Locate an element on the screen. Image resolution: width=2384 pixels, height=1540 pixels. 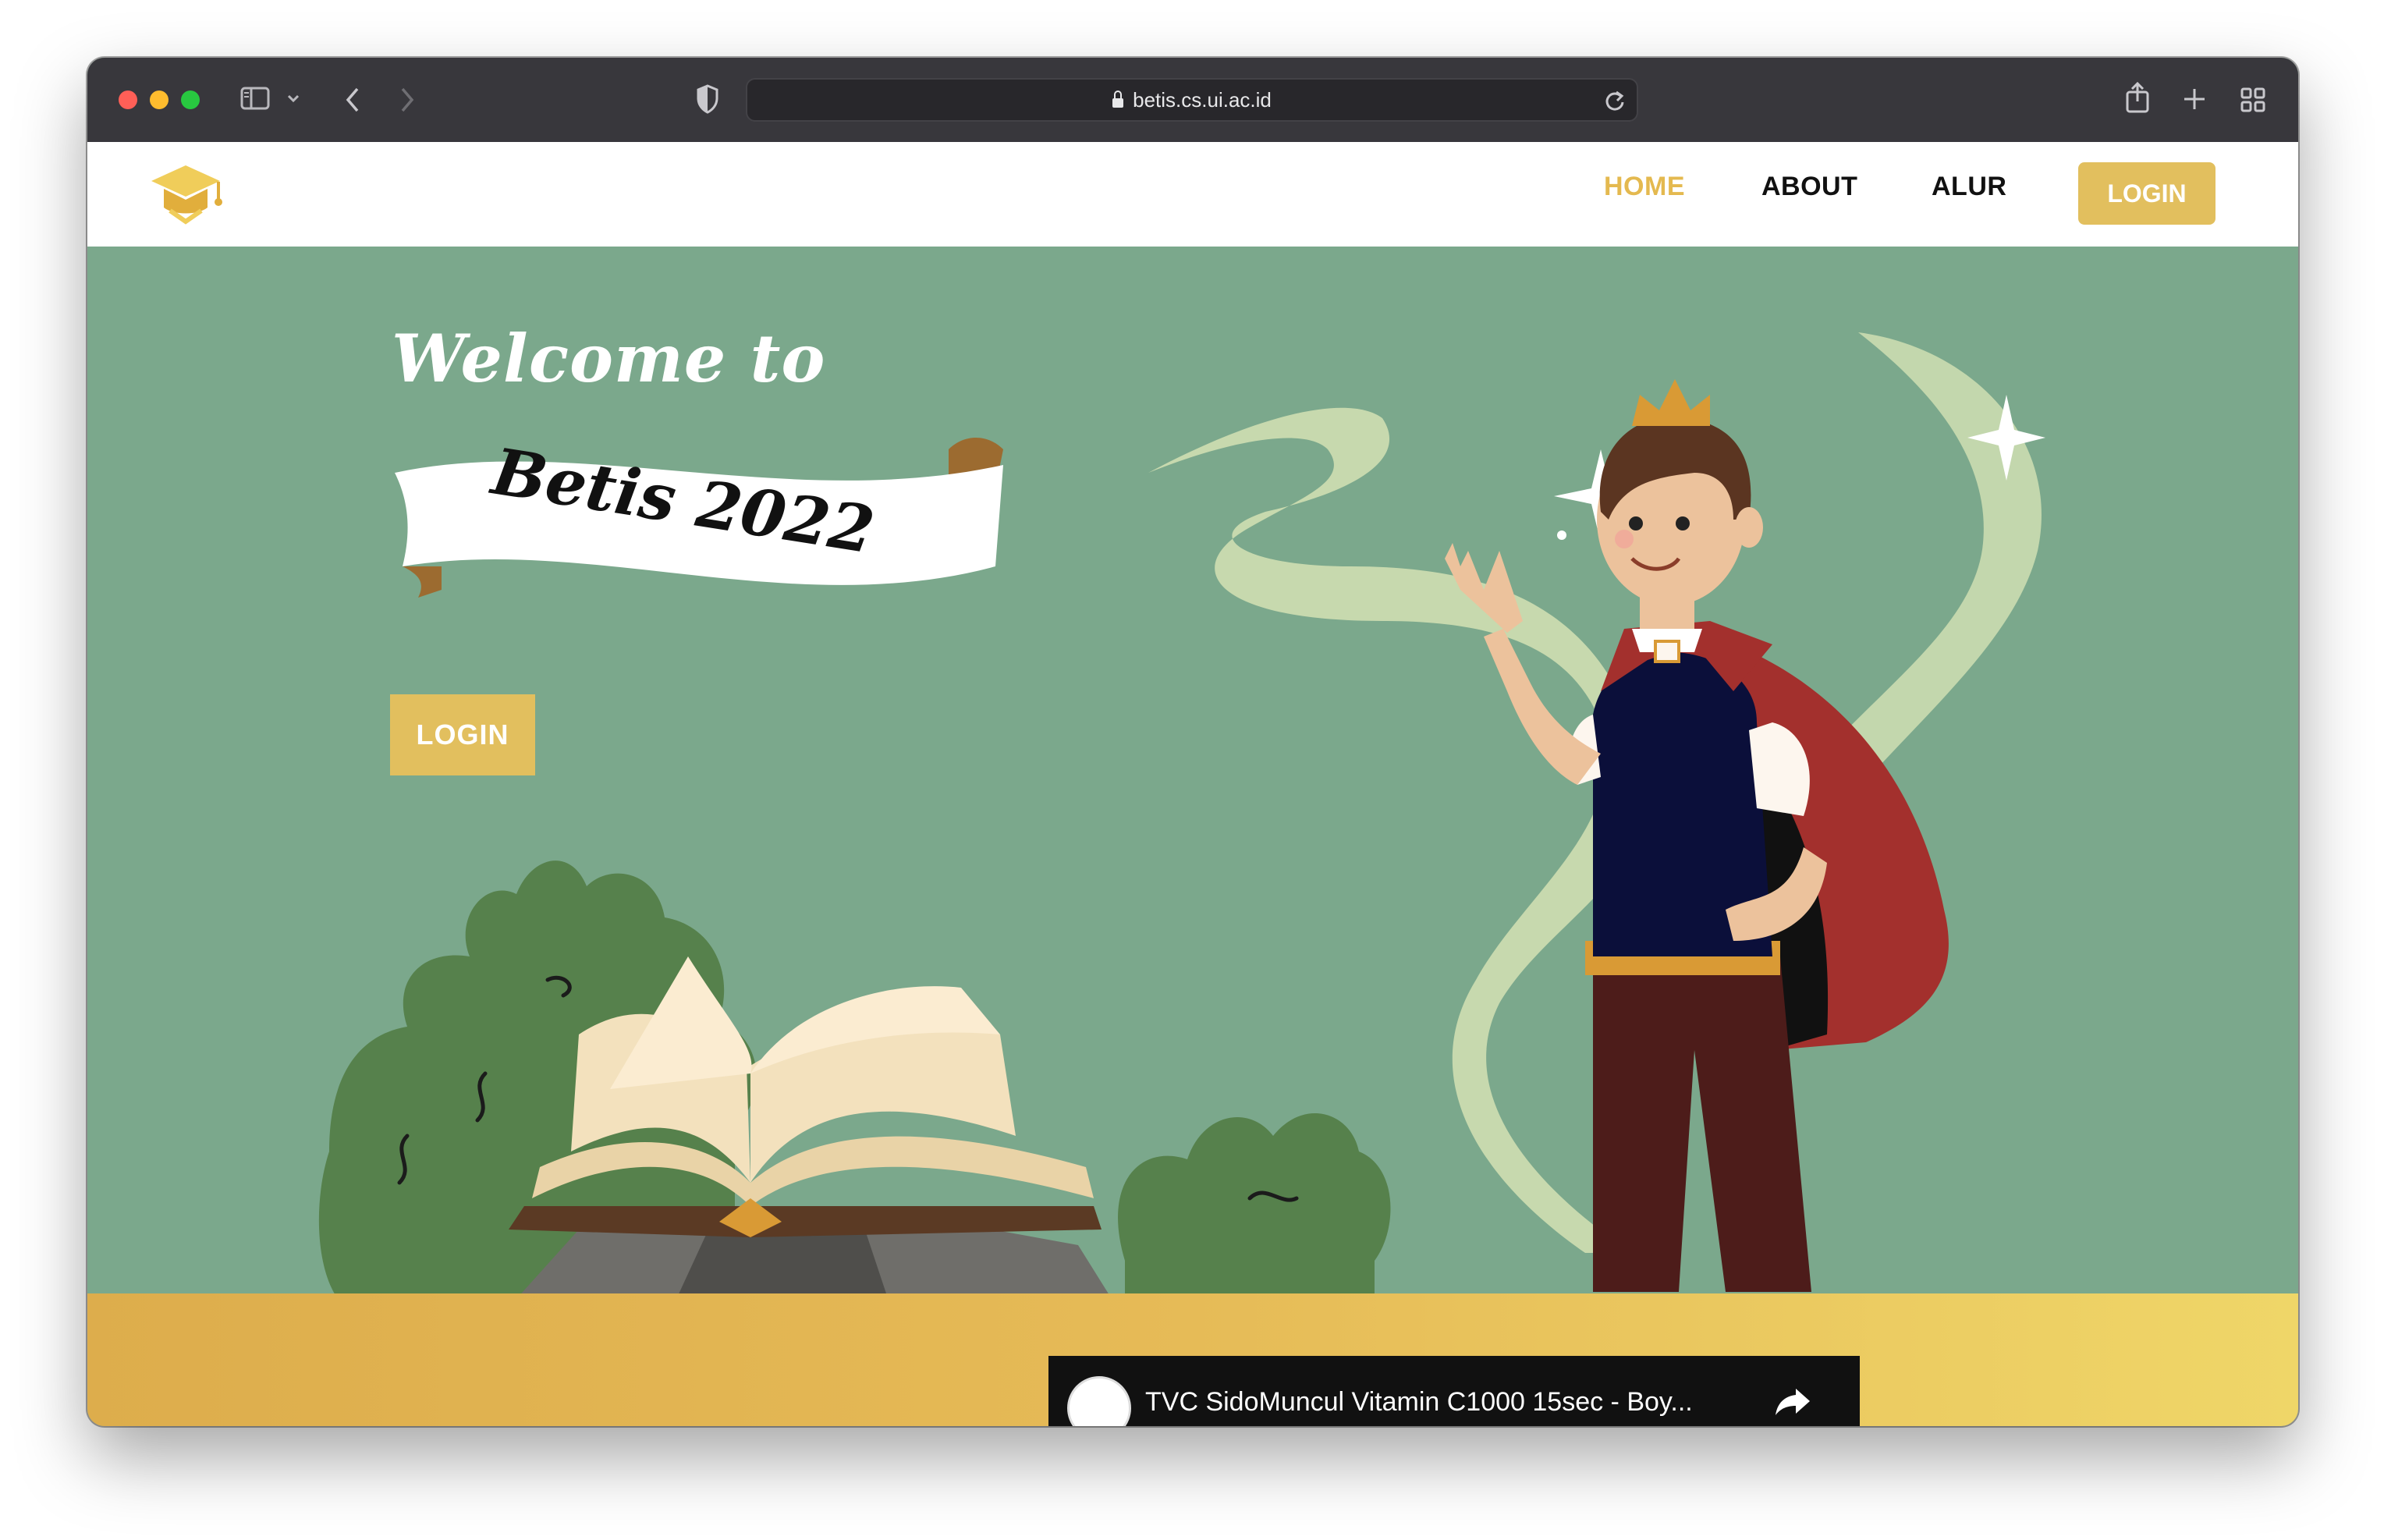
nav-home: HOME is located at coordinates (1645, 187).